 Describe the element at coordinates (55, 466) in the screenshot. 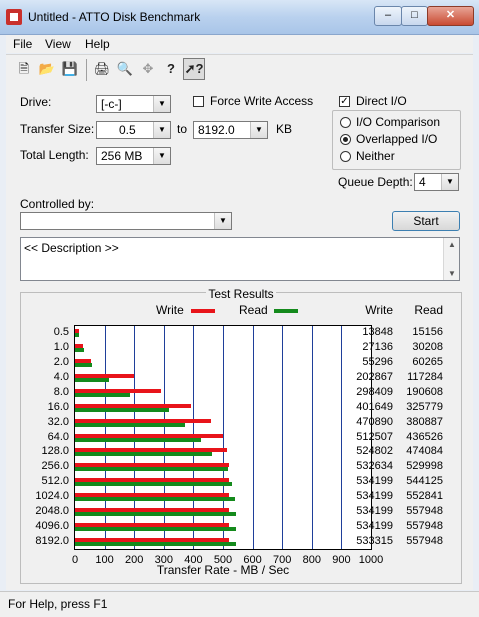

I see `y-tick-label: 256.0` at that location.